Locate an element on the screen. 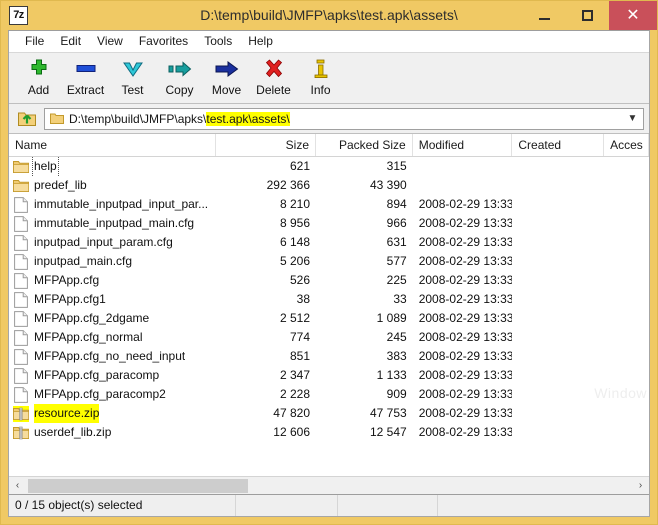 Image resolution: width=658 pixels, height=525 pixels. file-size-cell: 2 347 is located at coordinates (294, 375).